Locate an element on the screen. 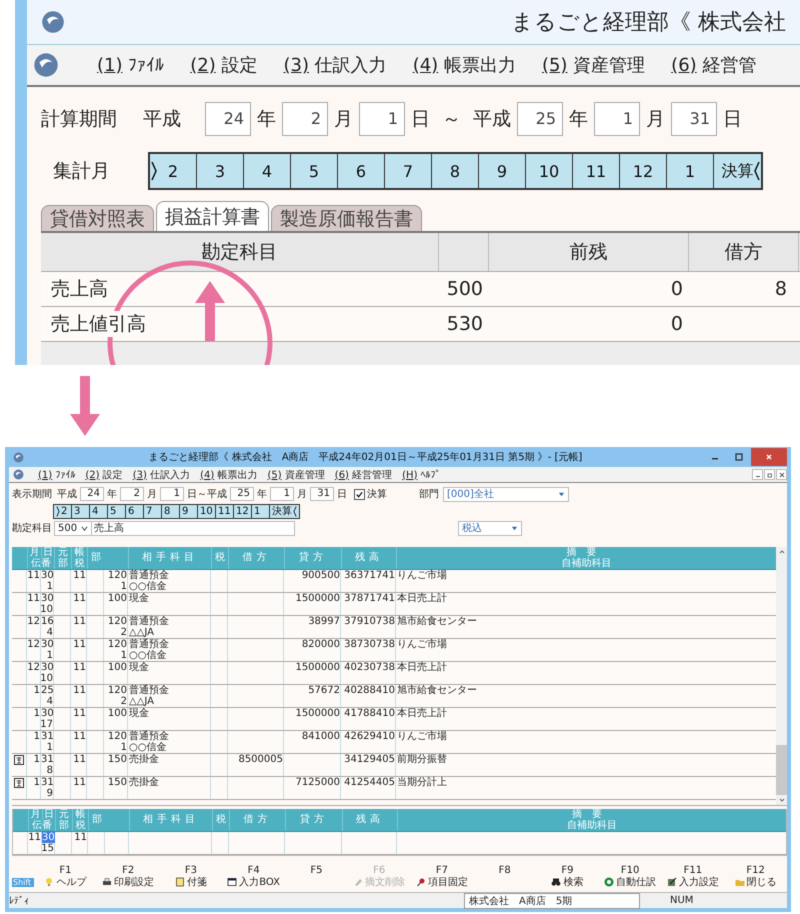 The height and width of the screenshot is (914, 800). minimize-button is located at coordinates (757, 474).